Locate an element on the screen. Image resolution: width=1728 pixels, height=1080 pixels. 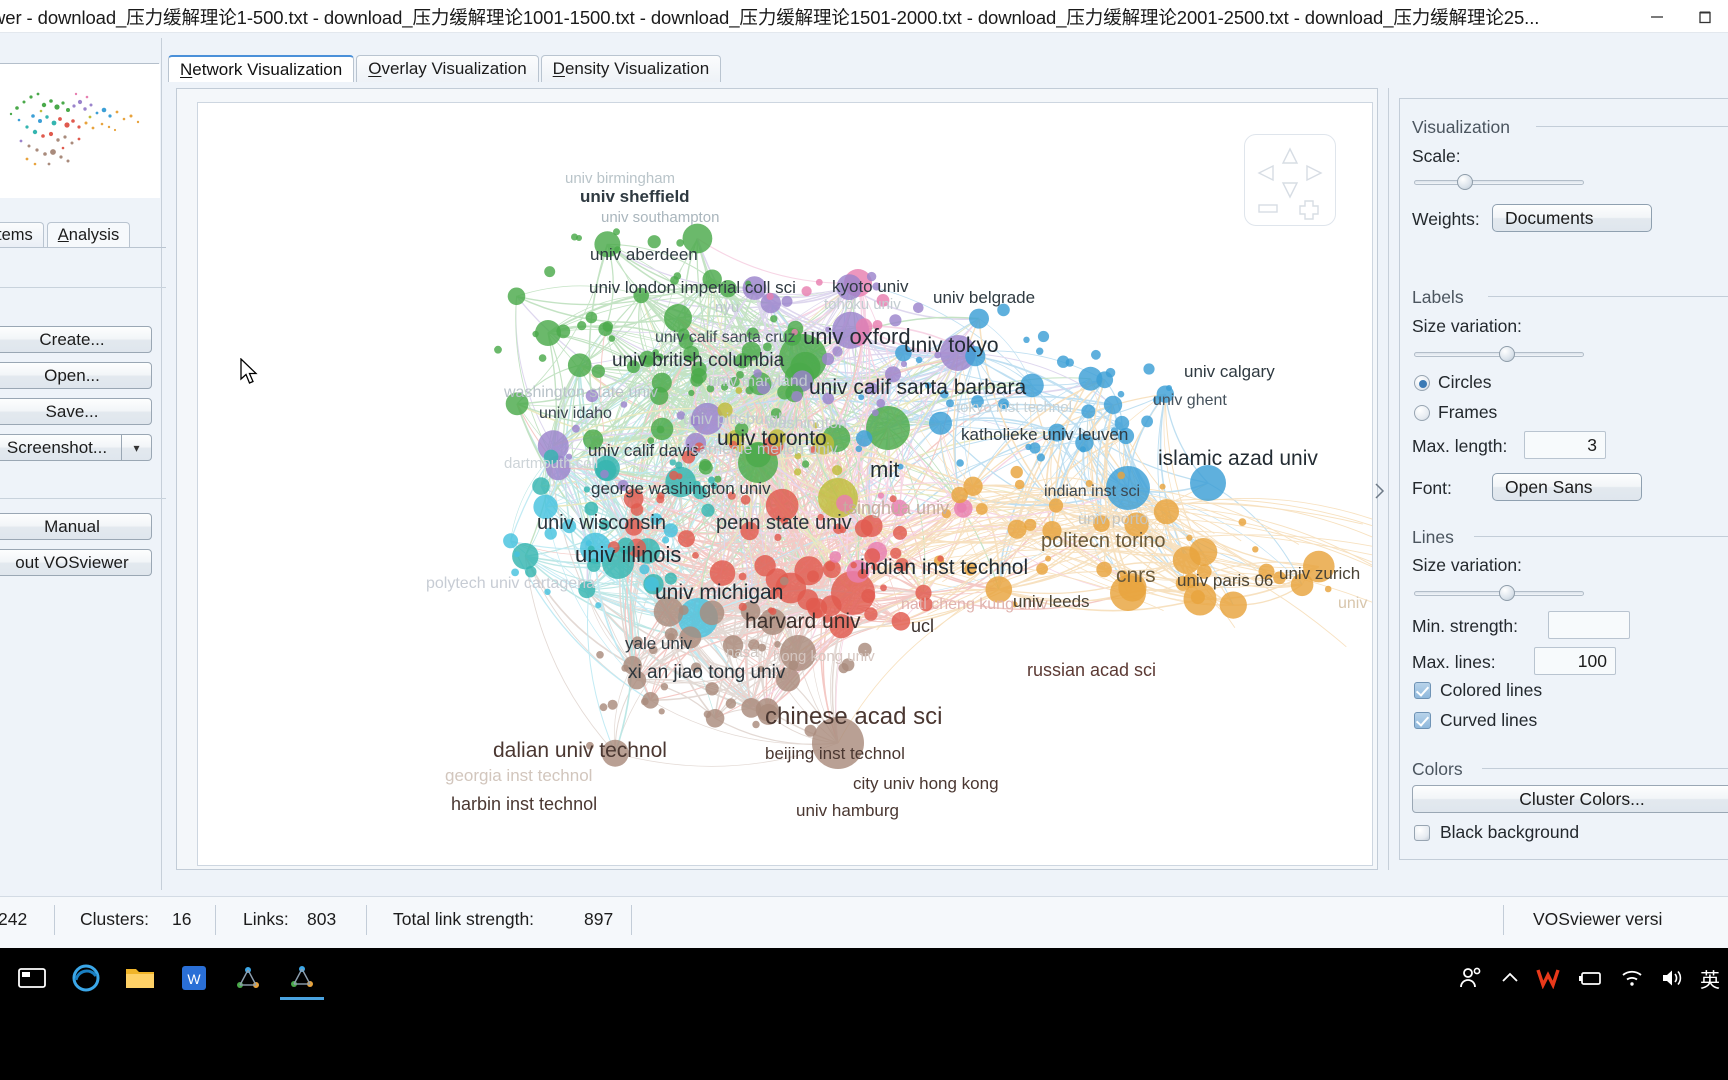
map-node-label: city univ hong kong is located at coordinates (926, 783).